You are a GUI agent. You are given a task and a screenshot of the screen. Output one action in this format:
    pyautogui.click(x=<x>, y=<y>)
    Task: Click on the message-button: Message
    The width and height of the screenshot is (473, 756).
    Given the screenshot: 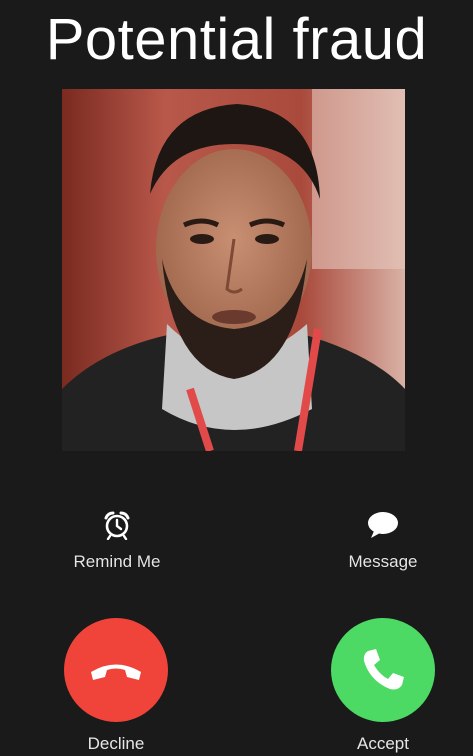 What is the action you would take?
    pyautogui.click(x=383, y=540)
    